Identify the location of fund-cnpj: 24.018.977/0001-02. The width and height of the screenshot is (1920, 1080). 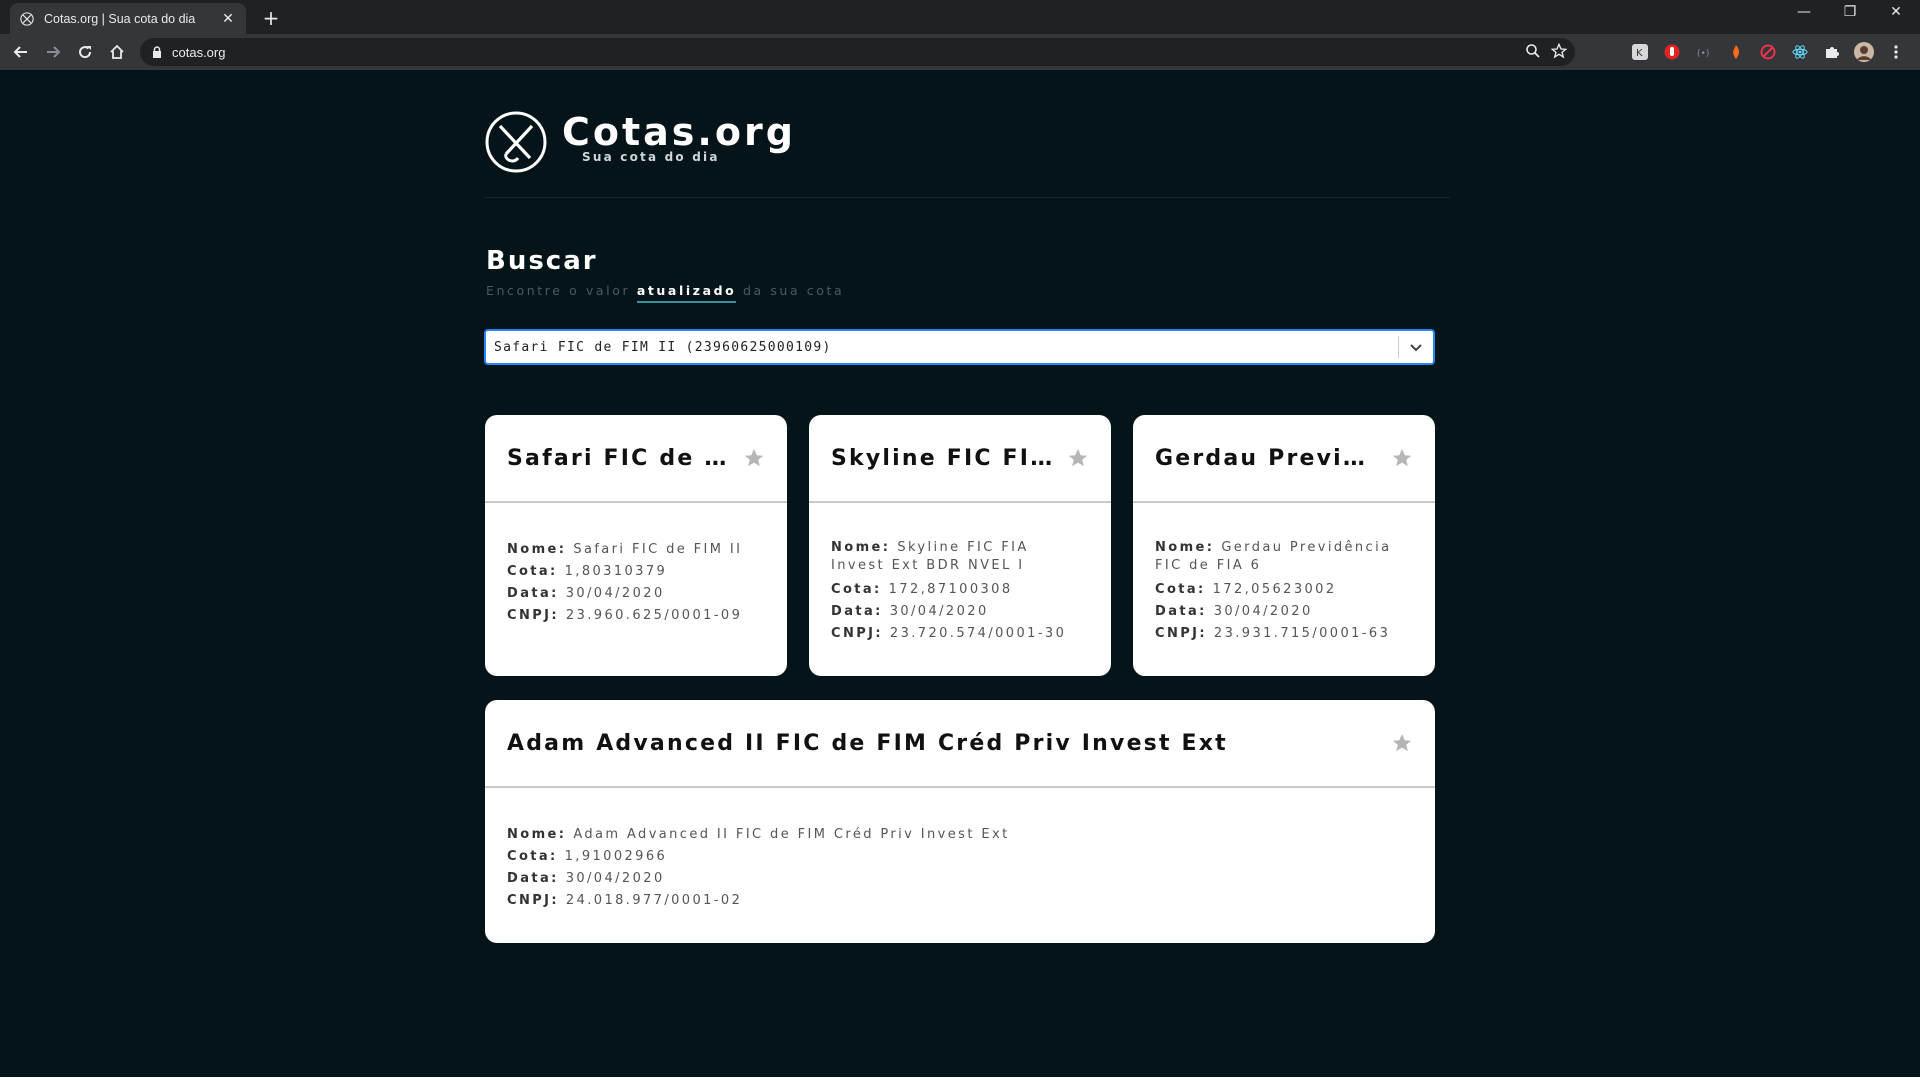
(654, 900).